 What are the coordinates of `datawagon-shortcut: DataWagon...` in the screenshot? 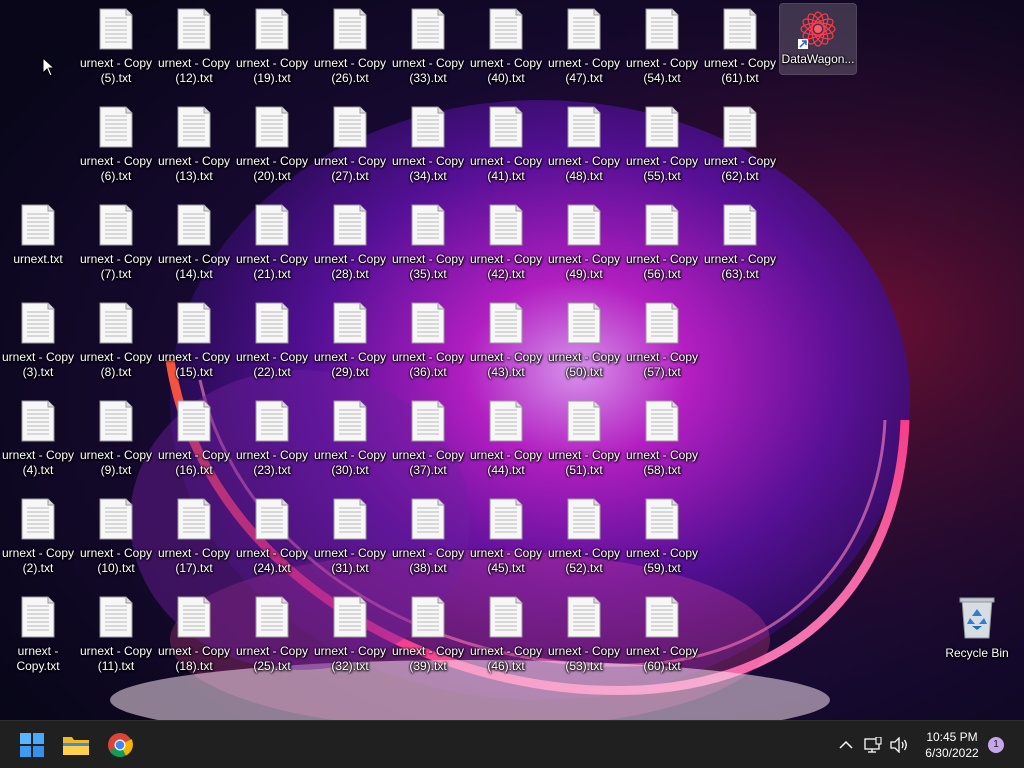 It's located at (818, 39).